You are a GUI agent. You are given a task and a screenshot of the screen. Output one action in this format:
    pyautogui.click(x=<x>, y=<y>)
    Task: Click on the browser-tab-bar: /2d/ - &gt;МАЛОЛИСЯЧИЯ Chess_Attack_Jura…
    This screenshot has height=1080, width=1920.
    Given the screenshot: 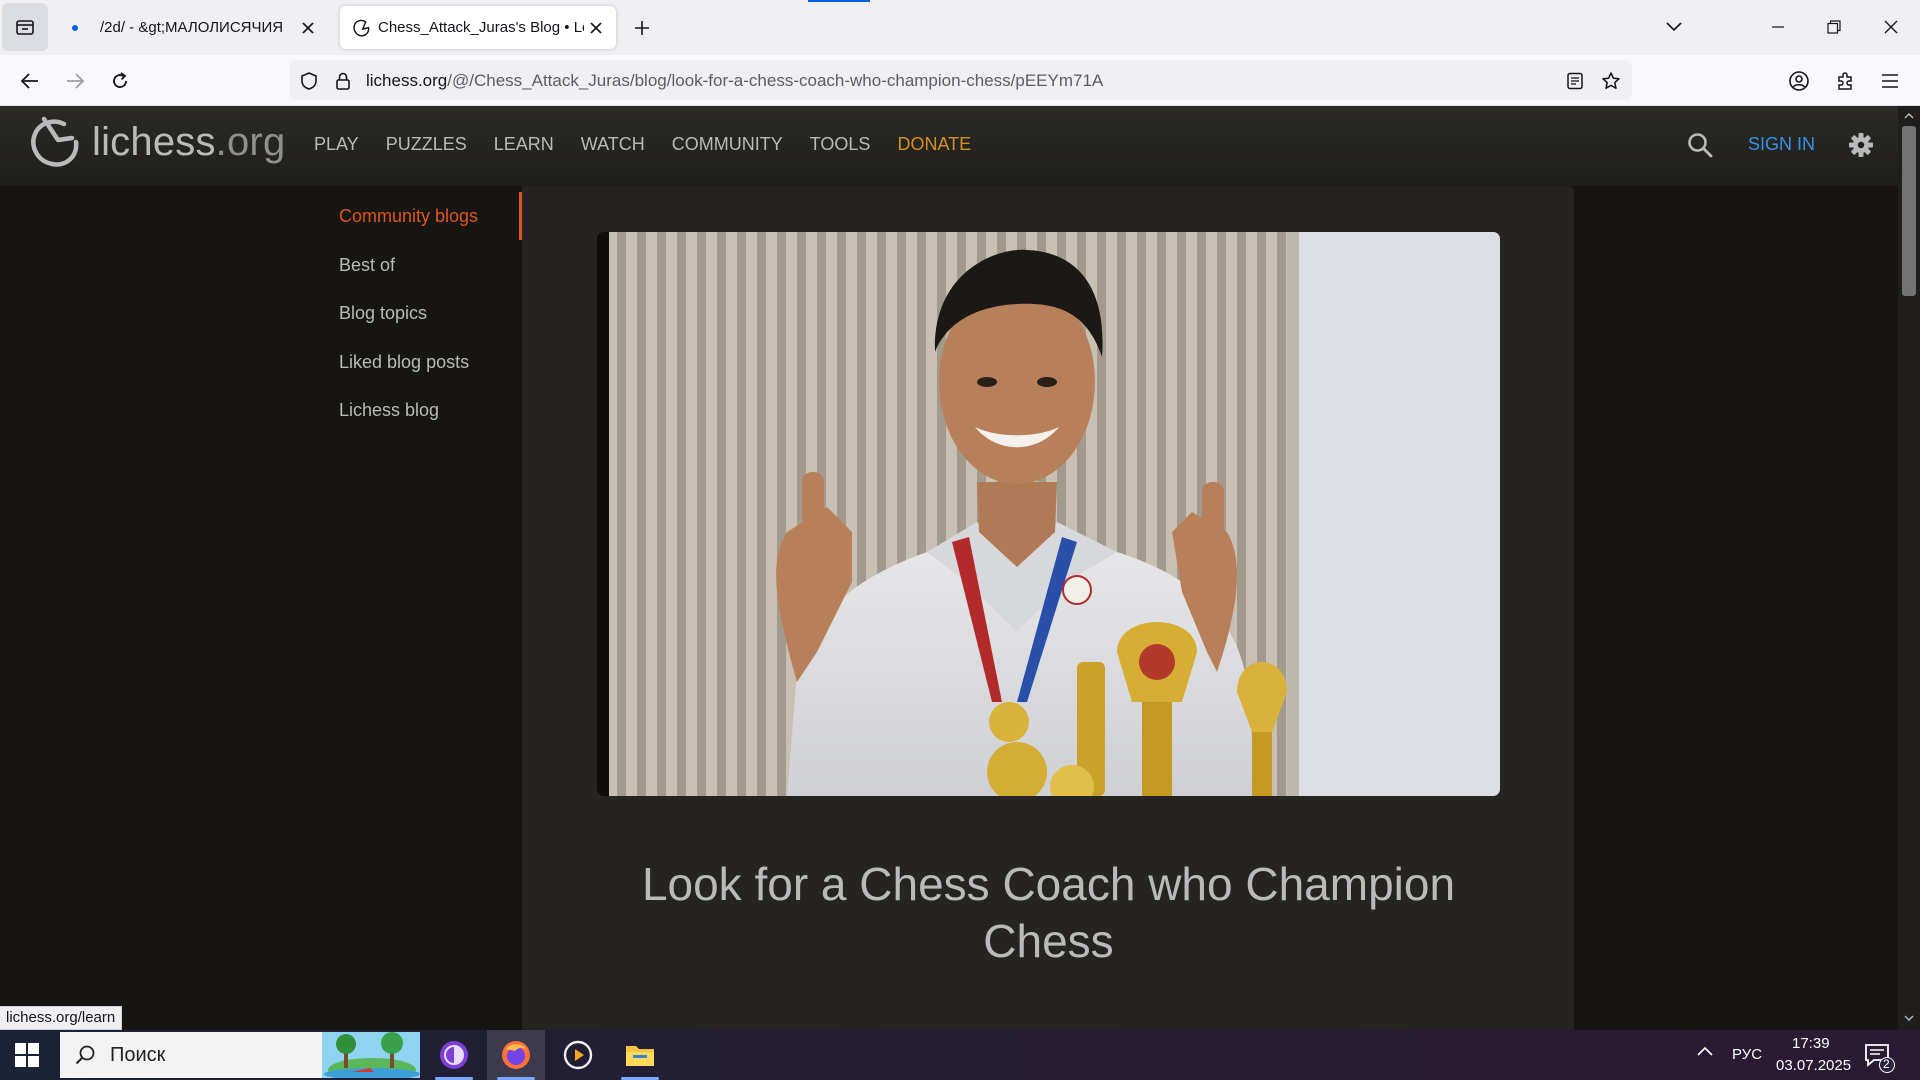 What is the action you would take?
    pyautogui.click(x=960, y=27)
    